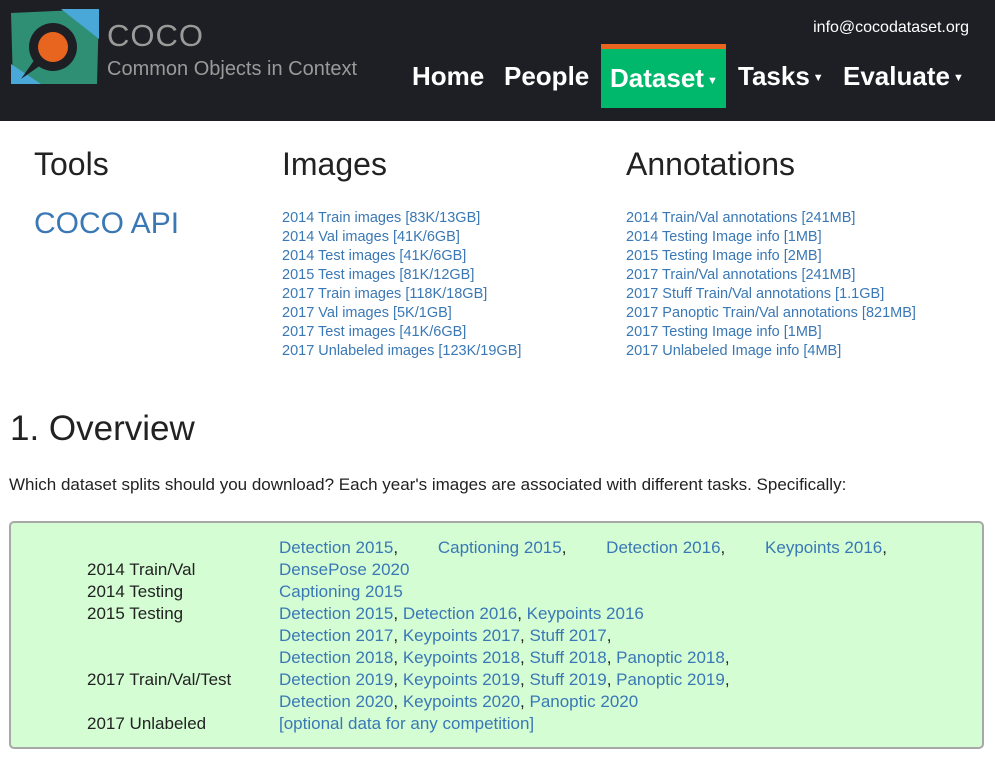 This screenshot has width=995, height=757. Describe the element at coordinates (55, 46) in the screenshot. I see `coco-logo-icon` at that location.